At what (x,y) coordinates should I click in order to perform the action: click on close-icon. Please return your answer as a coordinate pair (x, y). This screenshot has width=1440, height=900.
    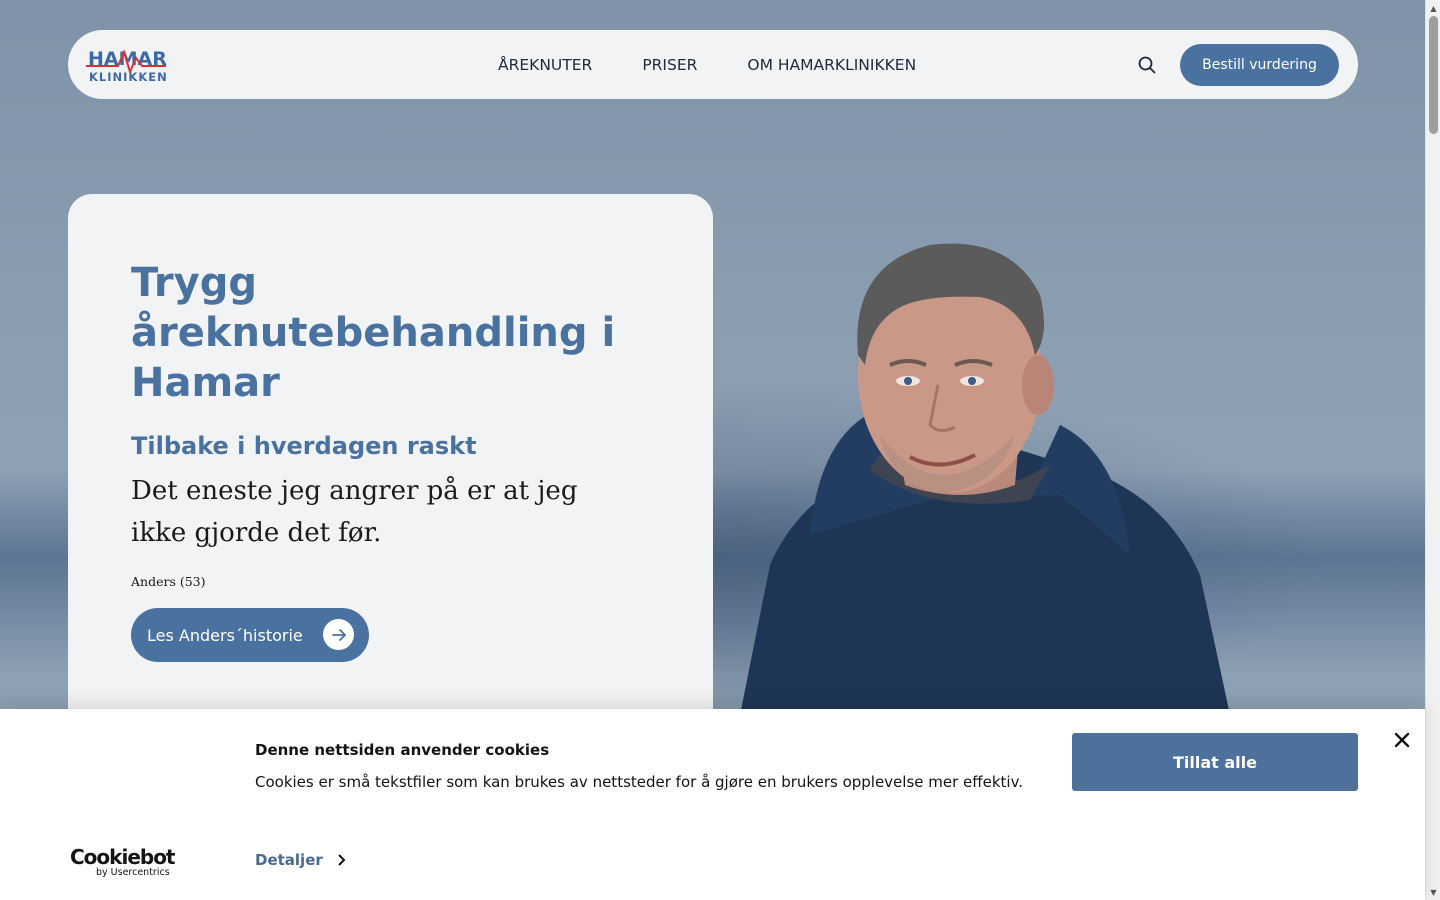
    Looking at the image, I should click on (1402, 740).